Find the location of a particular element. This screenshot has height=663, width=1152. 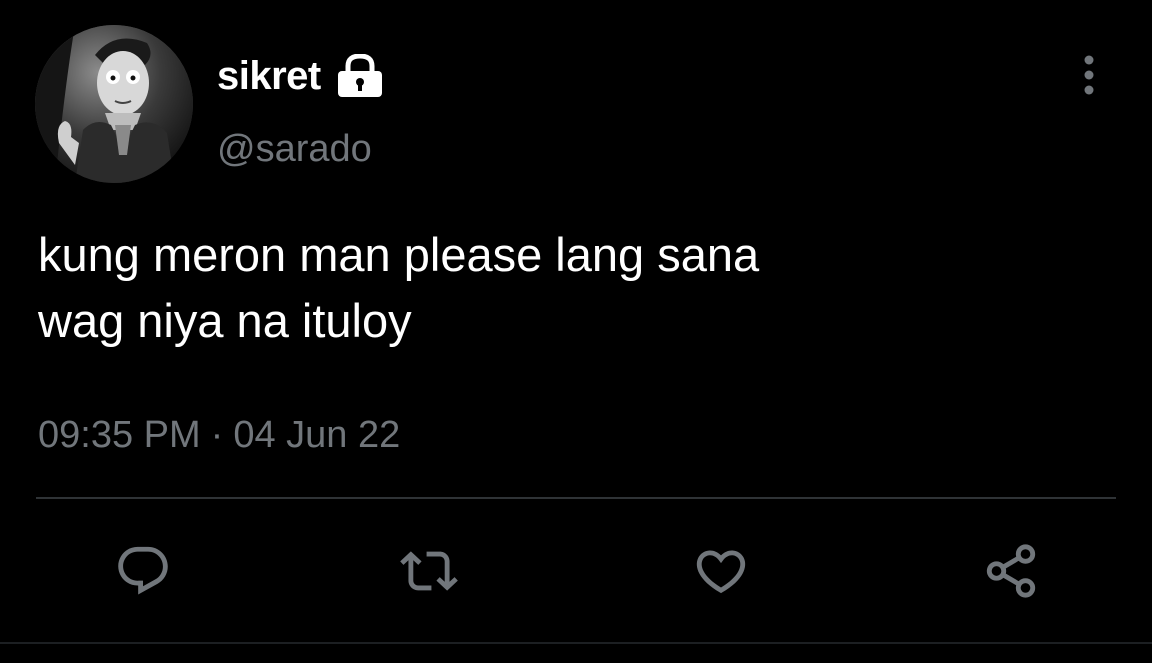

more-vertical-icon is located at coordinates (1089, 75).